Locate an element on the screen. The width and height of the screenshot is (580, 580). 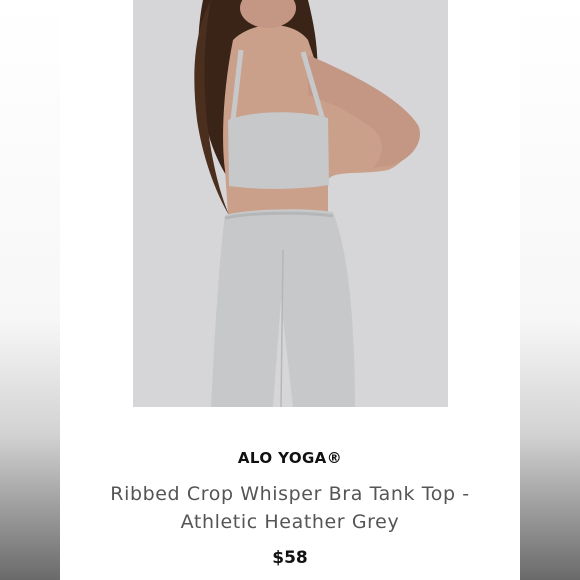
left-edge-shadow is located at coordinates (30, 290).